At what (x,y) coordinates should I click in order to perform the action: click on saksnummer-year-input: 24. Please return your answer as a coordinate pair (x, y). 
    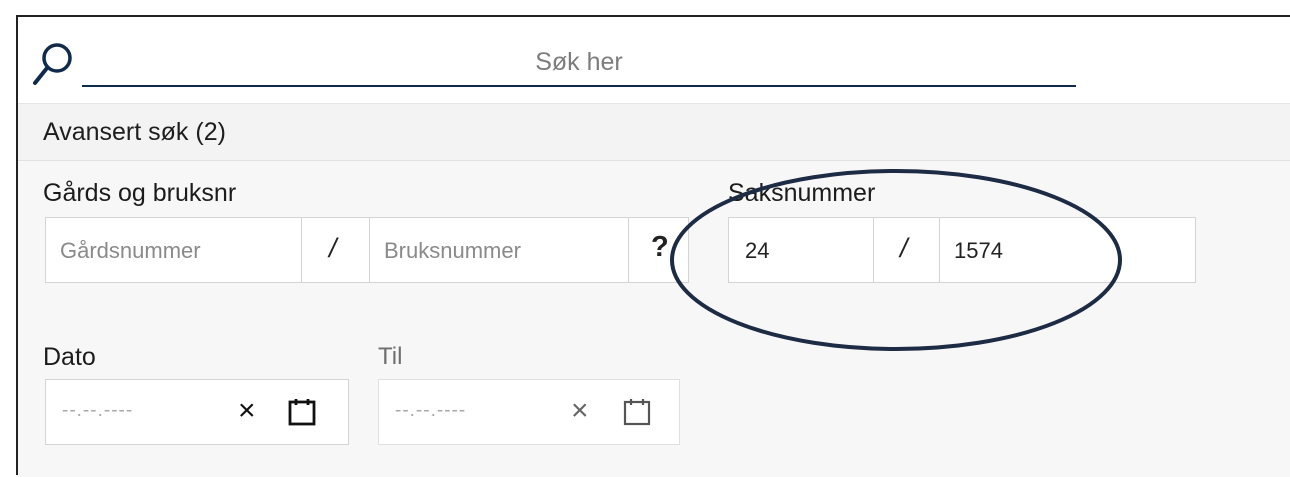
    Looking at the image, I should click on (801, 250).